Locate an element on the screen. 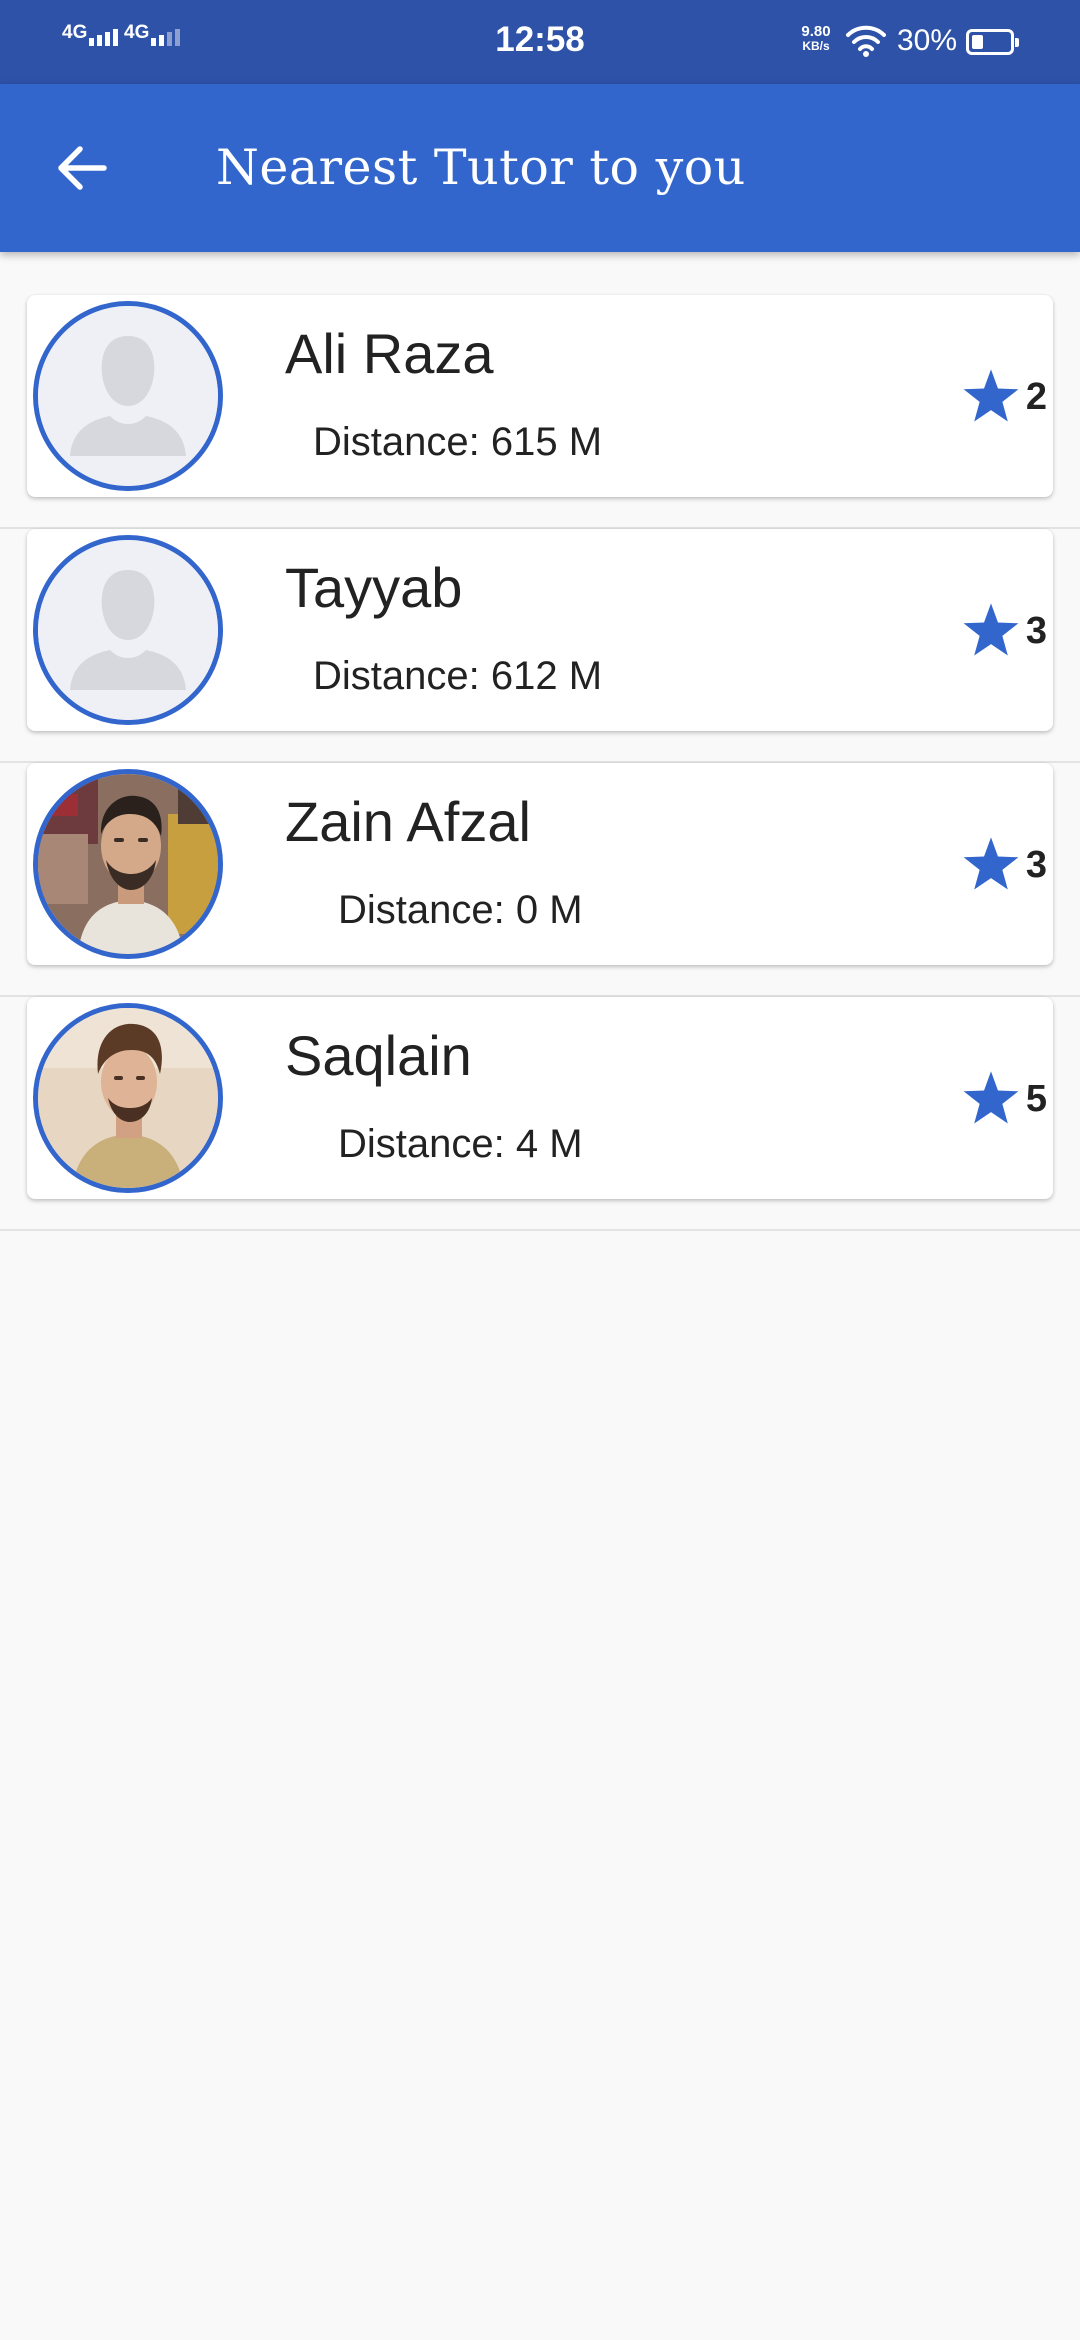  list-item: Ali Raza Distance: 615 M 2 is located at coordinates (540, 412).